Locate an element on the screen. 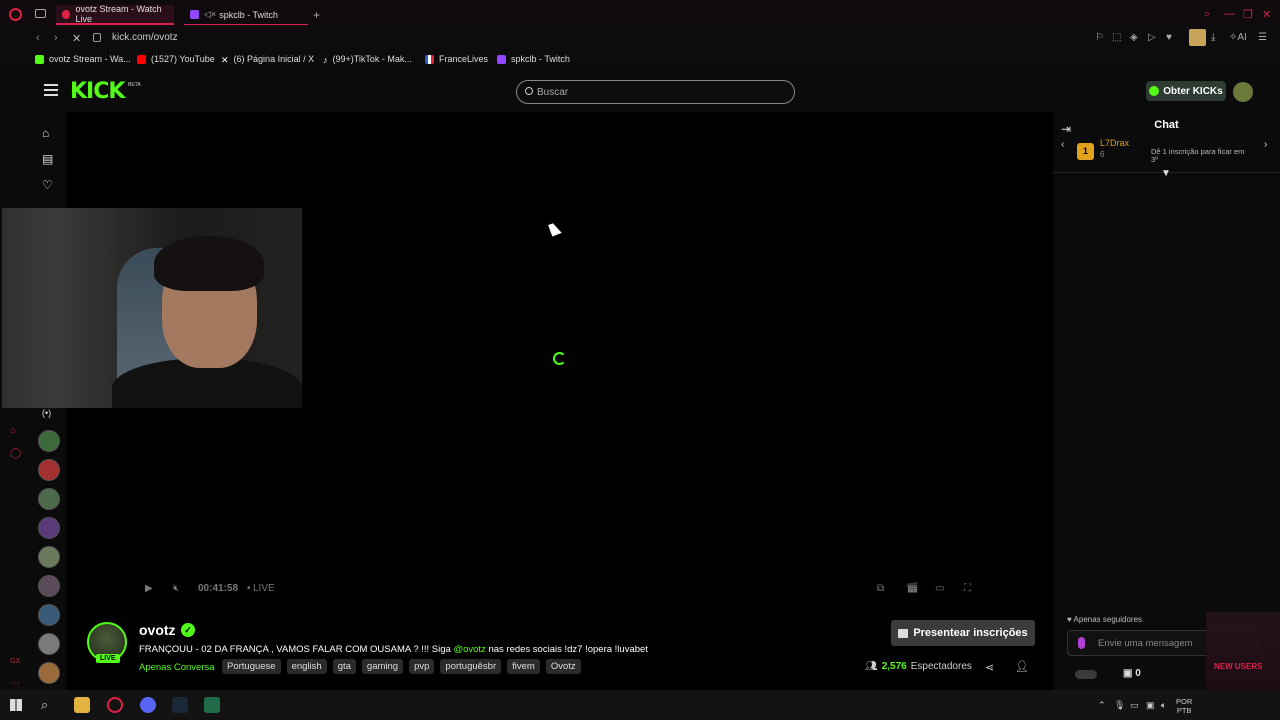  more-icon: ⋯ is located at coordinates (15, 683).